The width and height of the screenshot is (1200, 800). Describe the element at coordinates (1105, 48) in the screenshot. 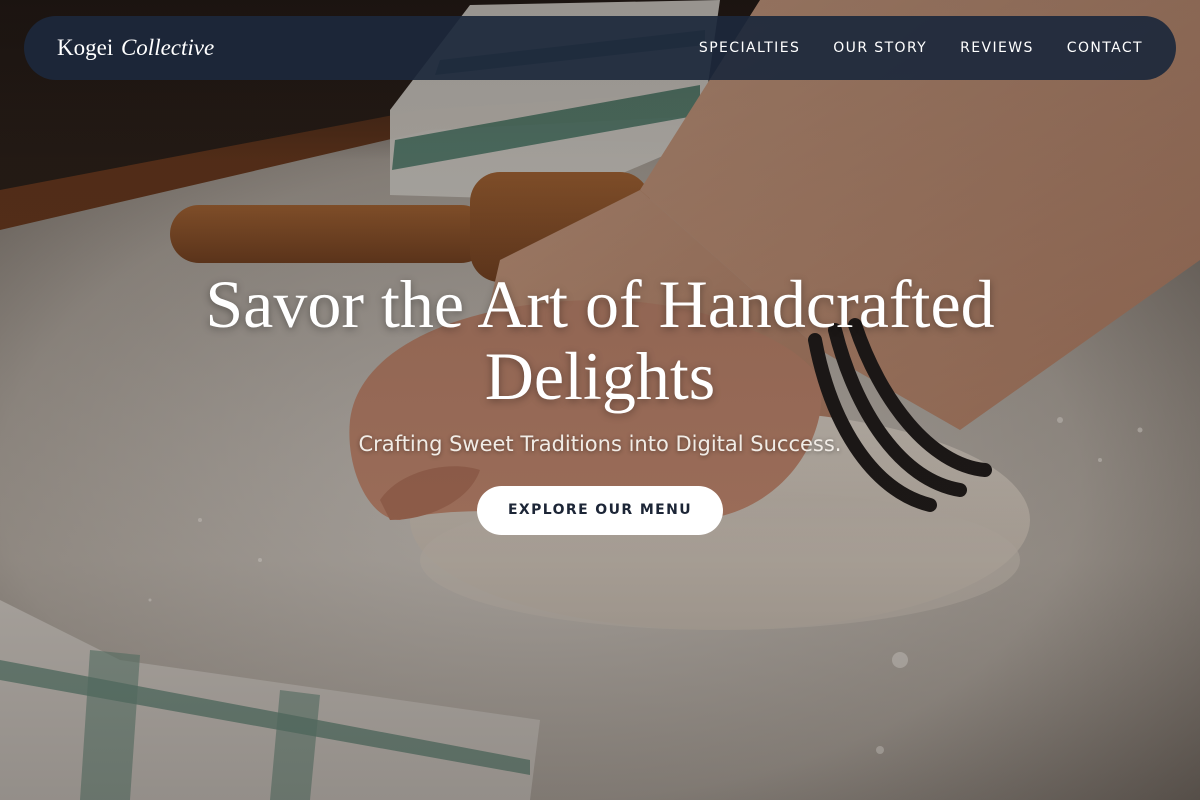

I see `nav-link-contact: CONTACT` at that location.